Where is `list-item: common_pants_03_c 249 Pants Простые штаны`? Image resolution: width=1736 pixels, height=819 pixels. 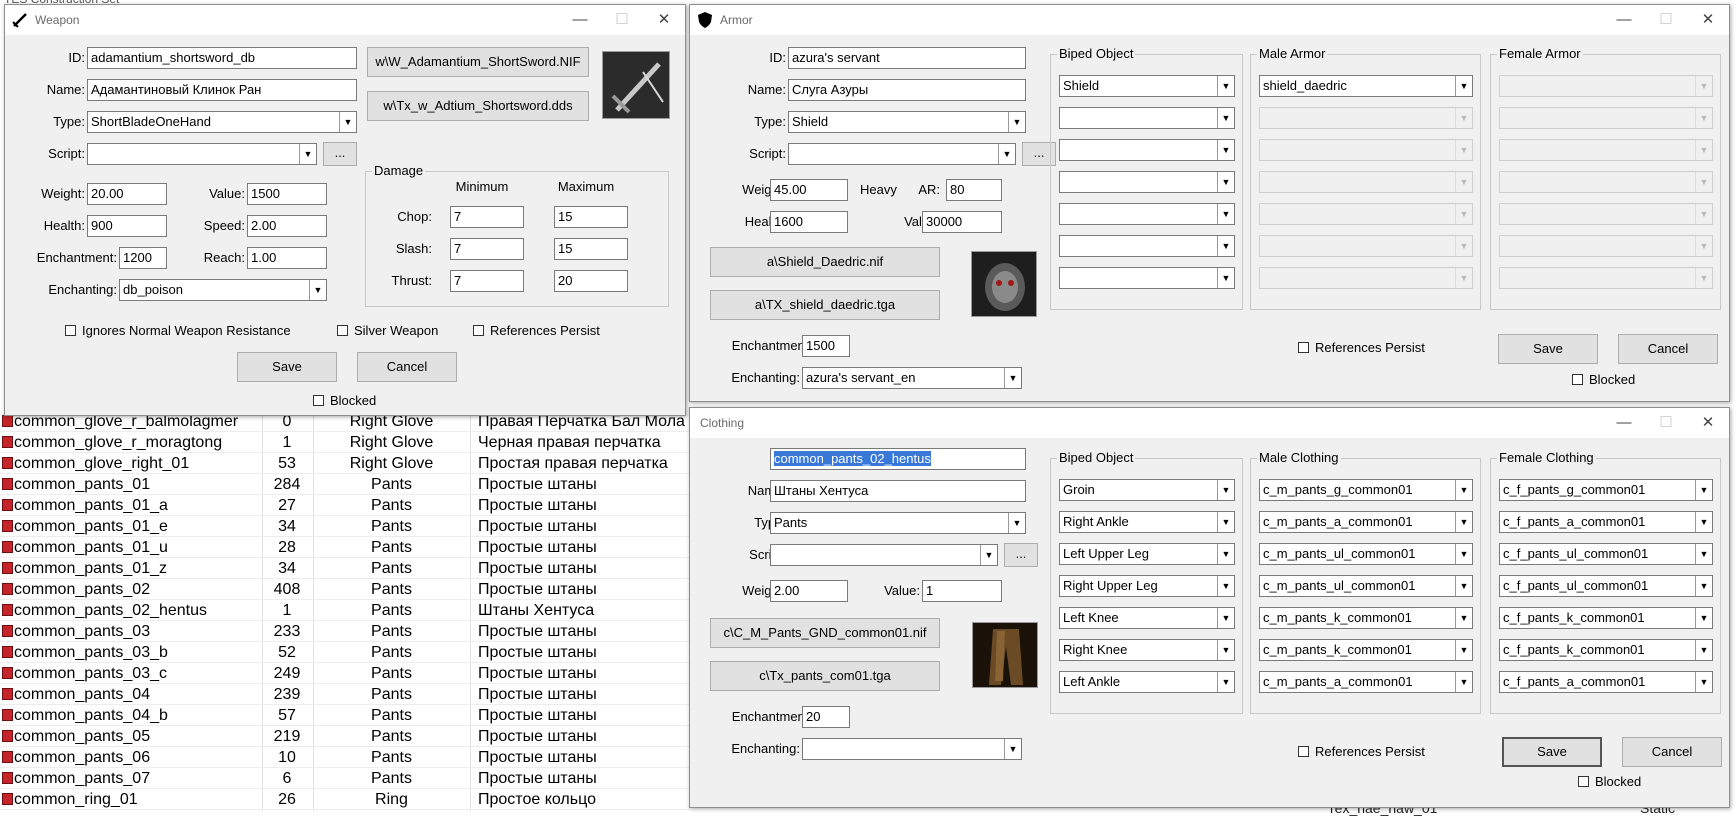 list-item: common_pants_03_c 249 Pants Простые штаны is located at coordinates (345, 673).